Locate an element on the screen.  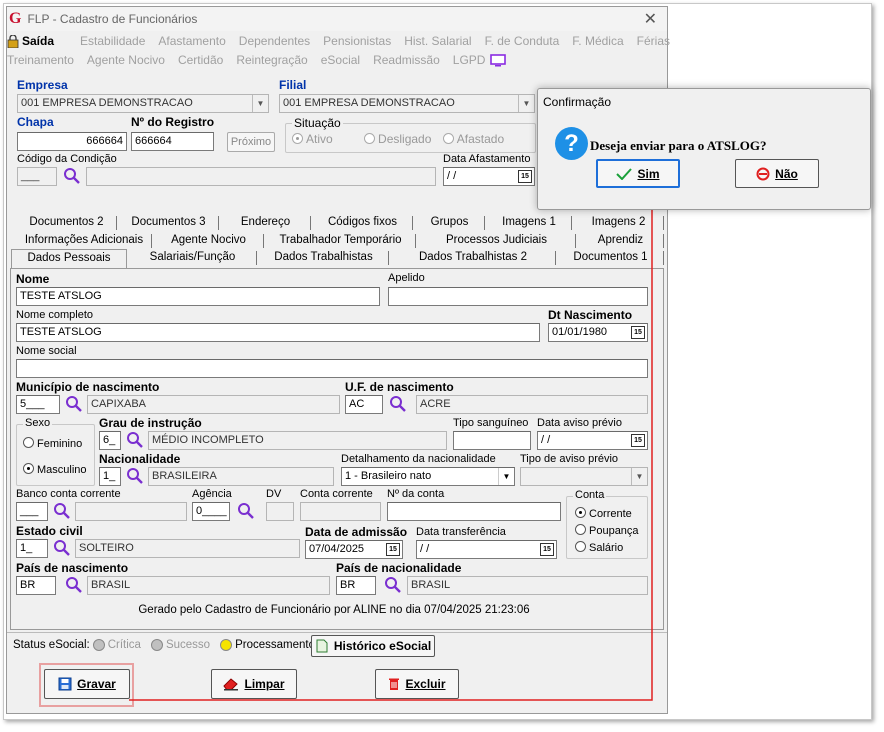
nao-button: Não is located at coordinates (777, 173).